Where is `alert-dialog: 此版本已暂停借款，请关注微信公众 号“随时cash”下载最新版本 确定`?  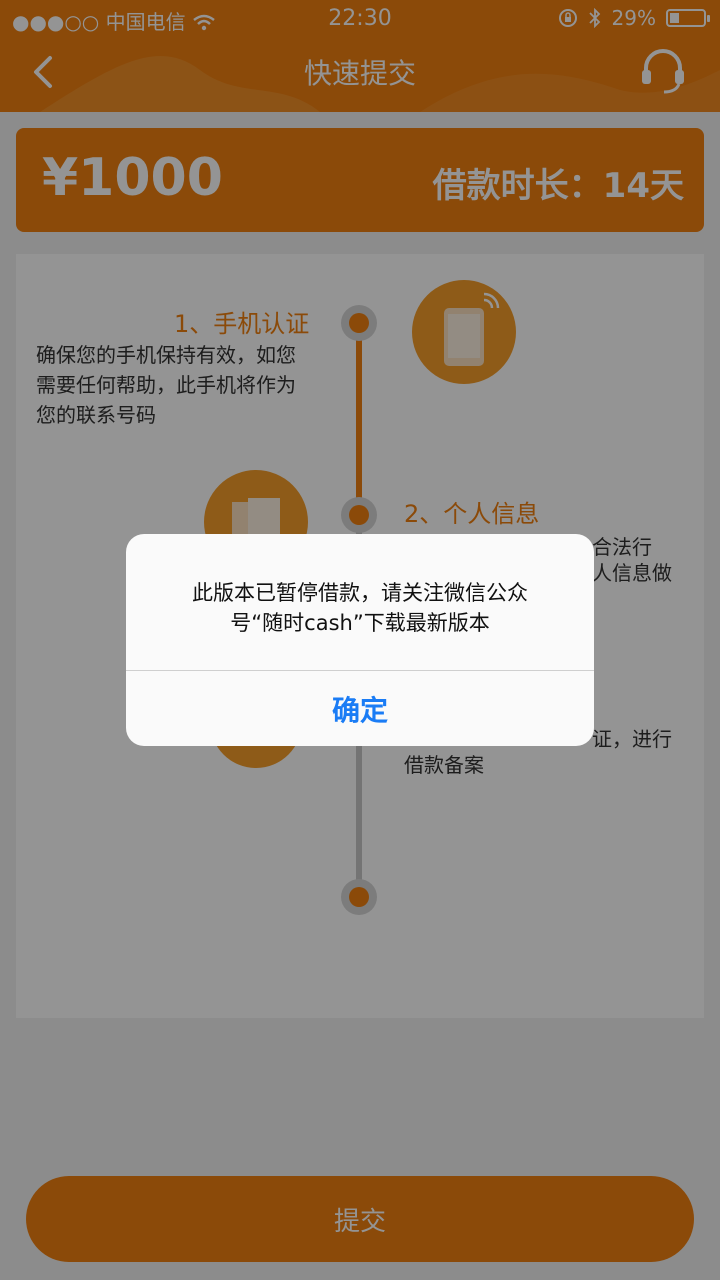
alert-dialog: 此版本已暂停借款，请关注微信公众 号“随时cash”下载最新版本 确定 is located at coordinates (360, 640).